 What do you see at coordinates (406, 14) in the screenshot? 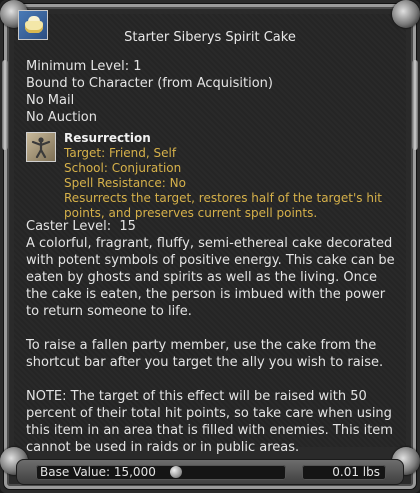
I see `frame-corner-top-right` at bounding box center [406, 14].